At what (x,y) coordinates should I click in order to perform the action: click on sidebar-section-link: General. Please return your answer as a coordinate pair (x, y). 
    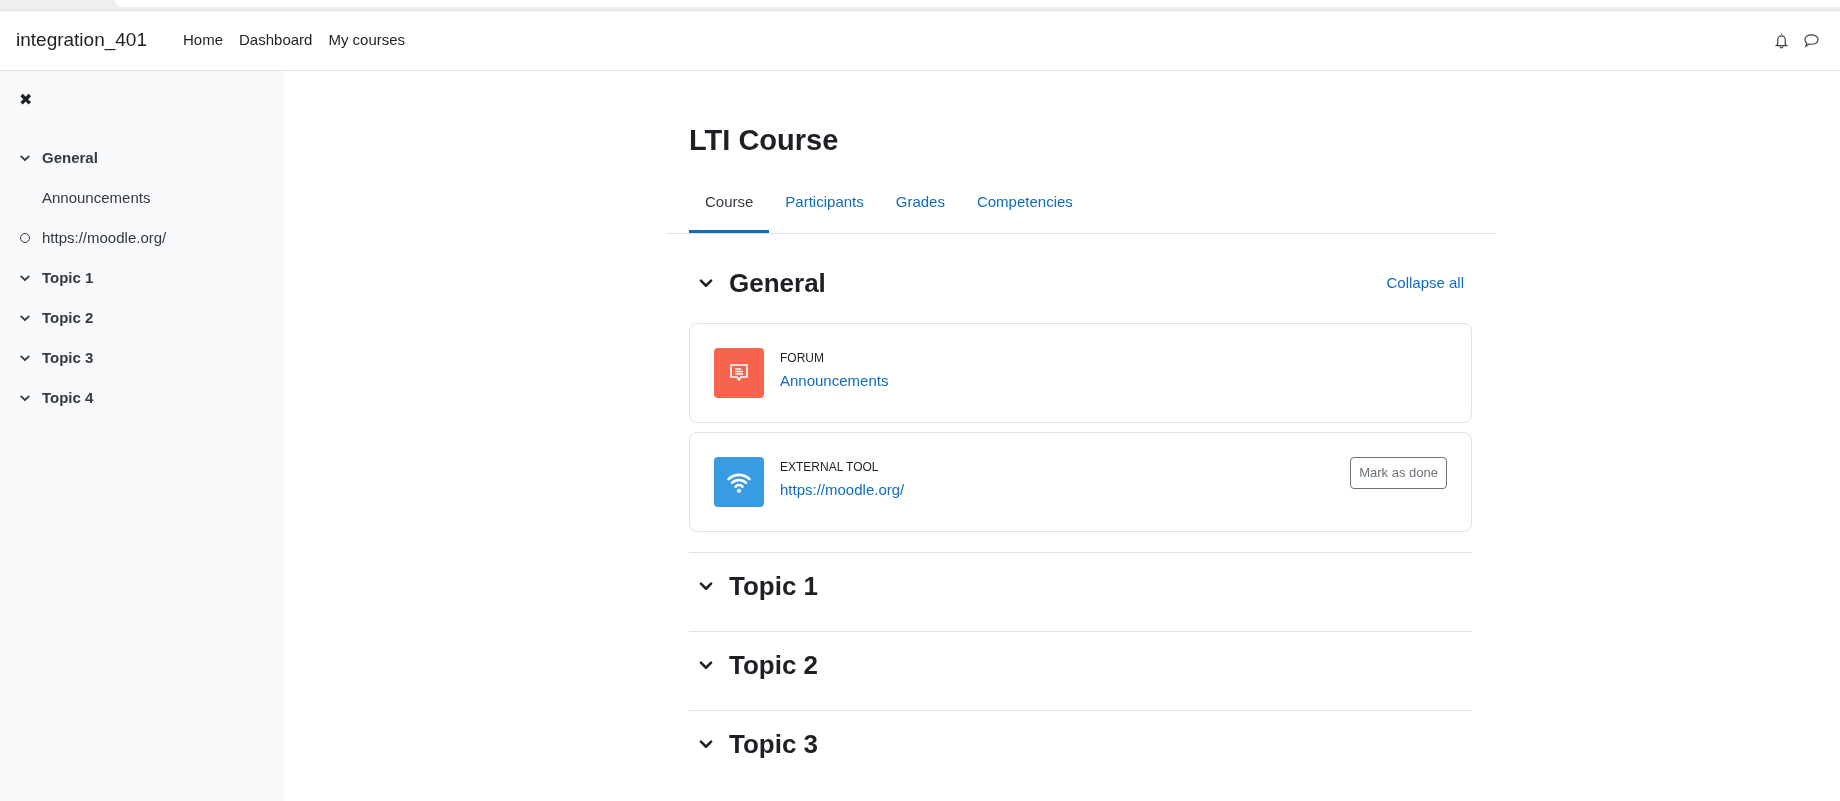
    Looking at the image, I should click on (70, 158).